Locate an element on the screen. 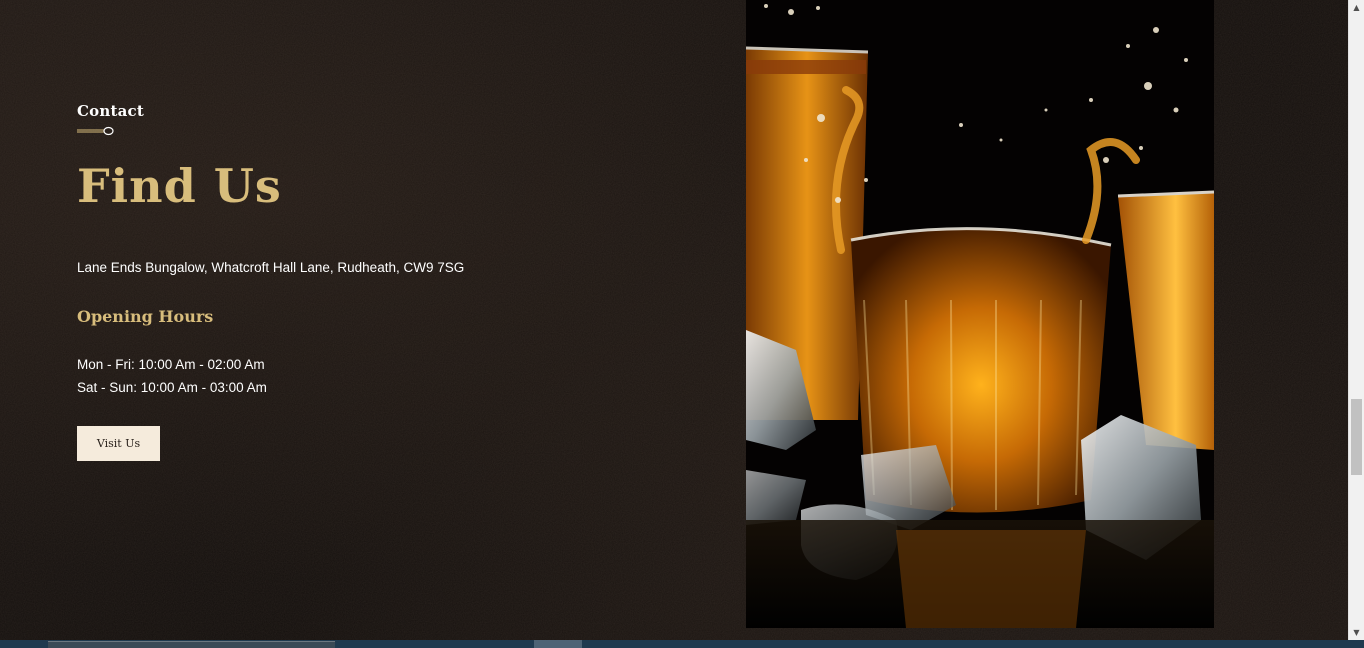  visit-us-button: Visit Us is located at coordinates (118, 443).